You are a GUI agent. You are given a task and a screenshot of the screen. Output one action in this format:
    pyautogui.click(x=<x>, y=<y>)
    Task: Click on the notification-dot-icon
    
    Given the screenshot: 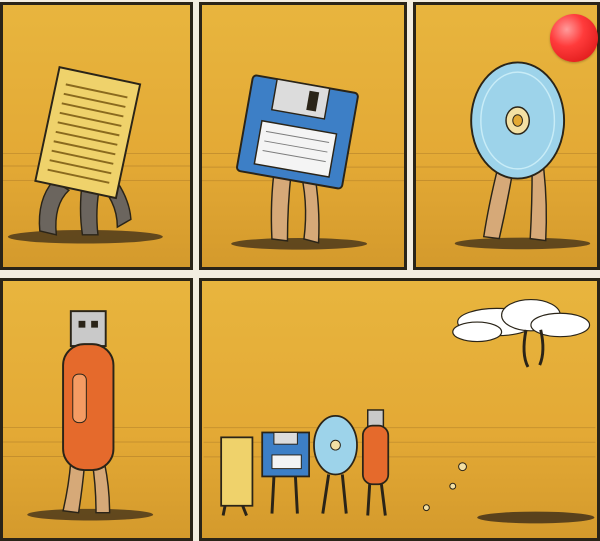 What is the action you would take?
    pyautogui.click(x=574, y=38)
    